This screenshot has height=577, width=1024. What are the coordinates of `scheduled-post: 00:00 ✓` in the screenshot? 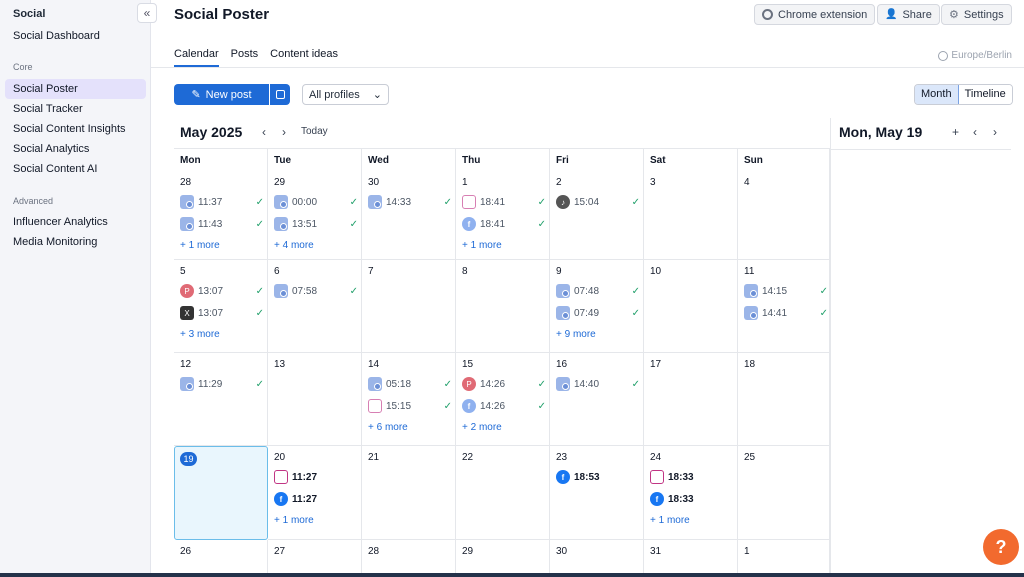 It's located at (316, 202).